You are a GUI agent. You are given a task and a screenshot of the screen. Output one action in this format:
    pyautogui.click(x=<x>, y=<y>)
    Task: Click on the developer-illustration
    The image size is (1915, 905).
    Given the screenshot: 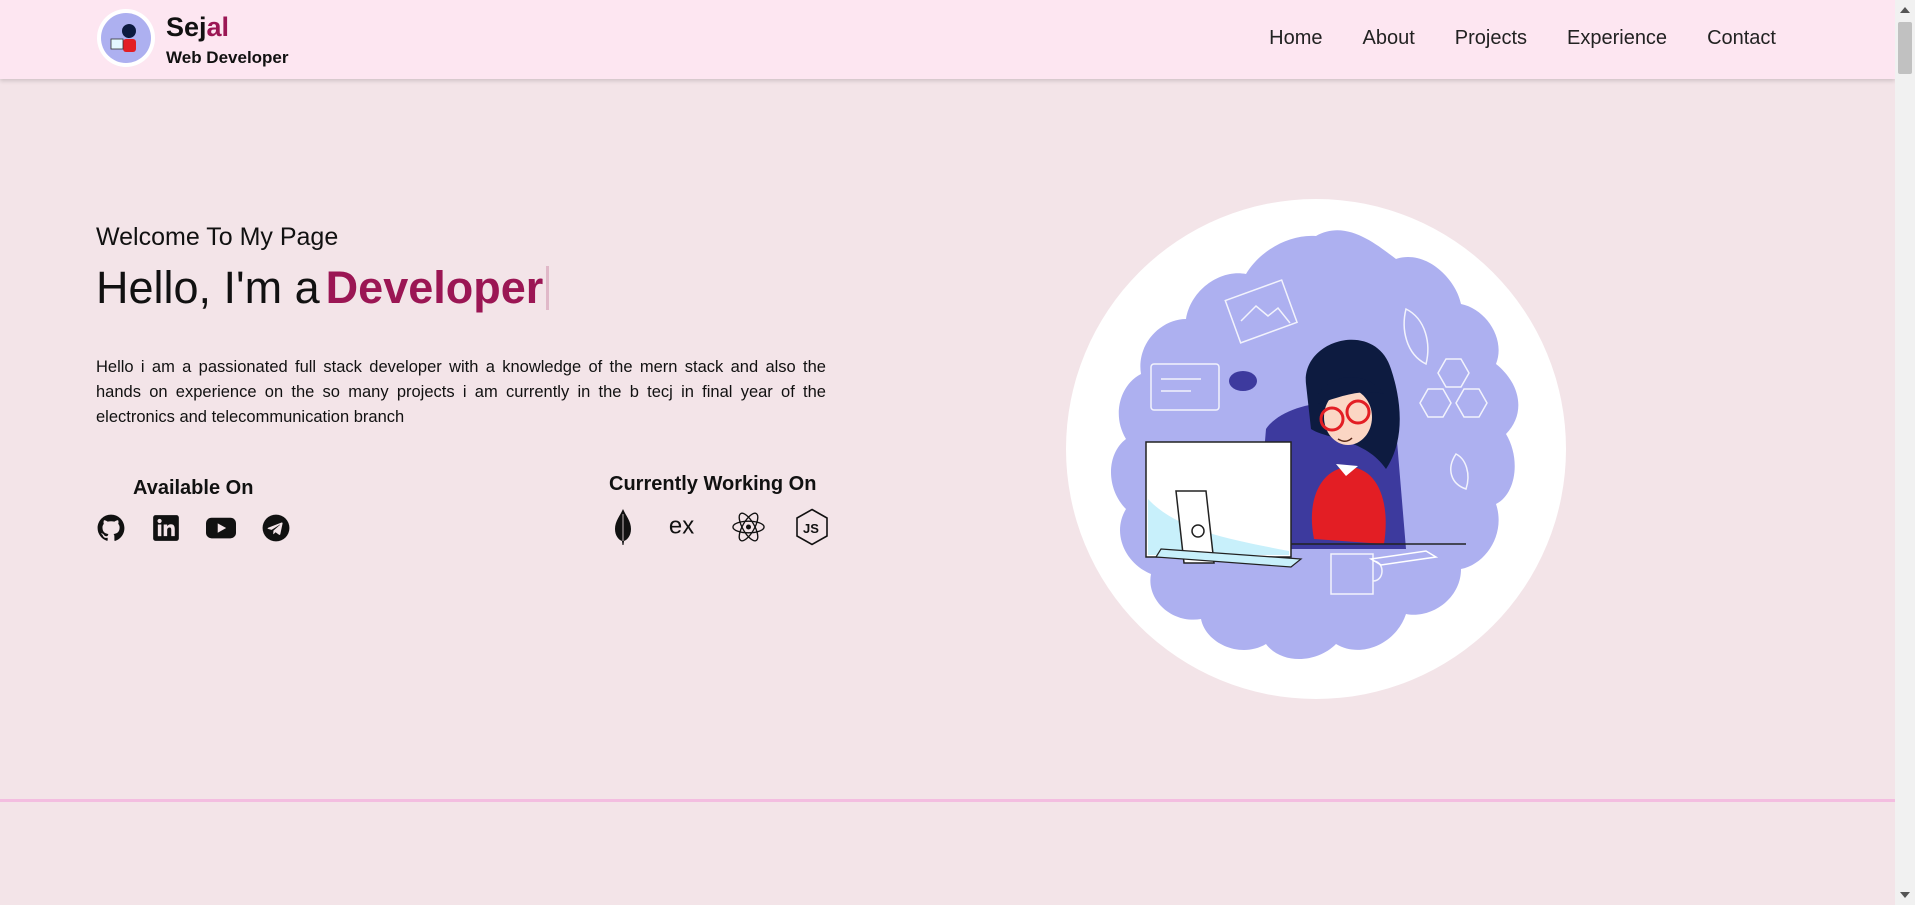 What is the action you would take?
    pyautogui.click(x=1316, y=449)
    